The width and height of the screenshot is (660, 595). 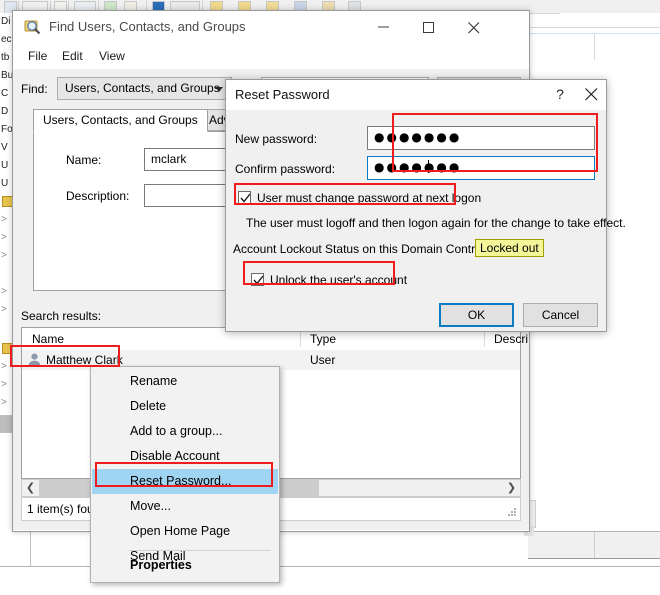 What do you see at coordinates (416, 95) in the screenshot?
I see `reset-password-titlebar: Reset Password ?` at bounding box center [416, 95].